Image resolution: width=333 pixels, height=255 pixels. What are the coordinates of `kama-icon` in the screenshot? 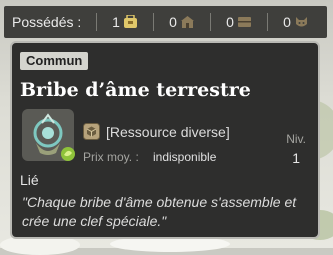 It's located at (68, 154).